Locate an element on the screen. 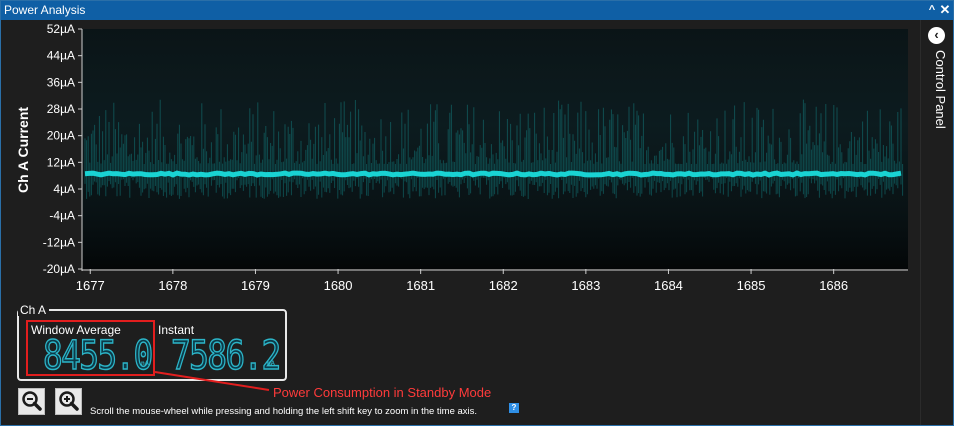 The image size is (954, 426). close-icon: ✕ is located at coordinates (945, 10).